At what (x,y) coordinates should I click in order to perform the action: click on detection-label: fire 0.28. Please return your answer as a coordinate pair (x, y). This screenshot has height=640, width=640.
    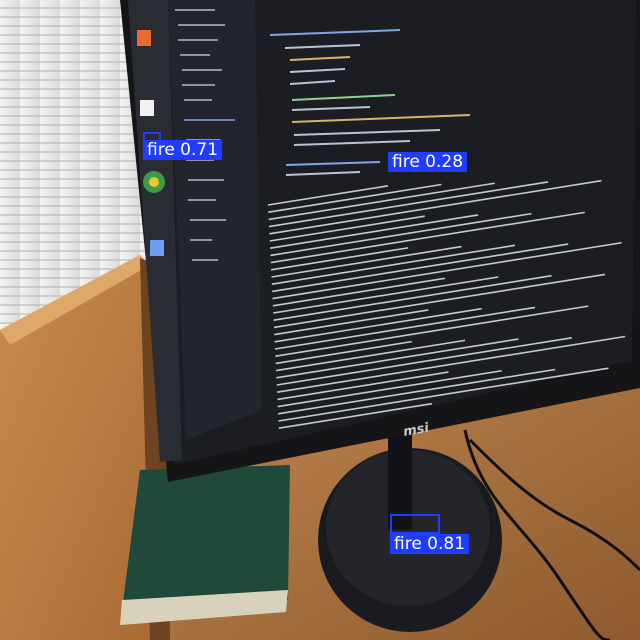
    Looking at the image, I should click on (428, 162).